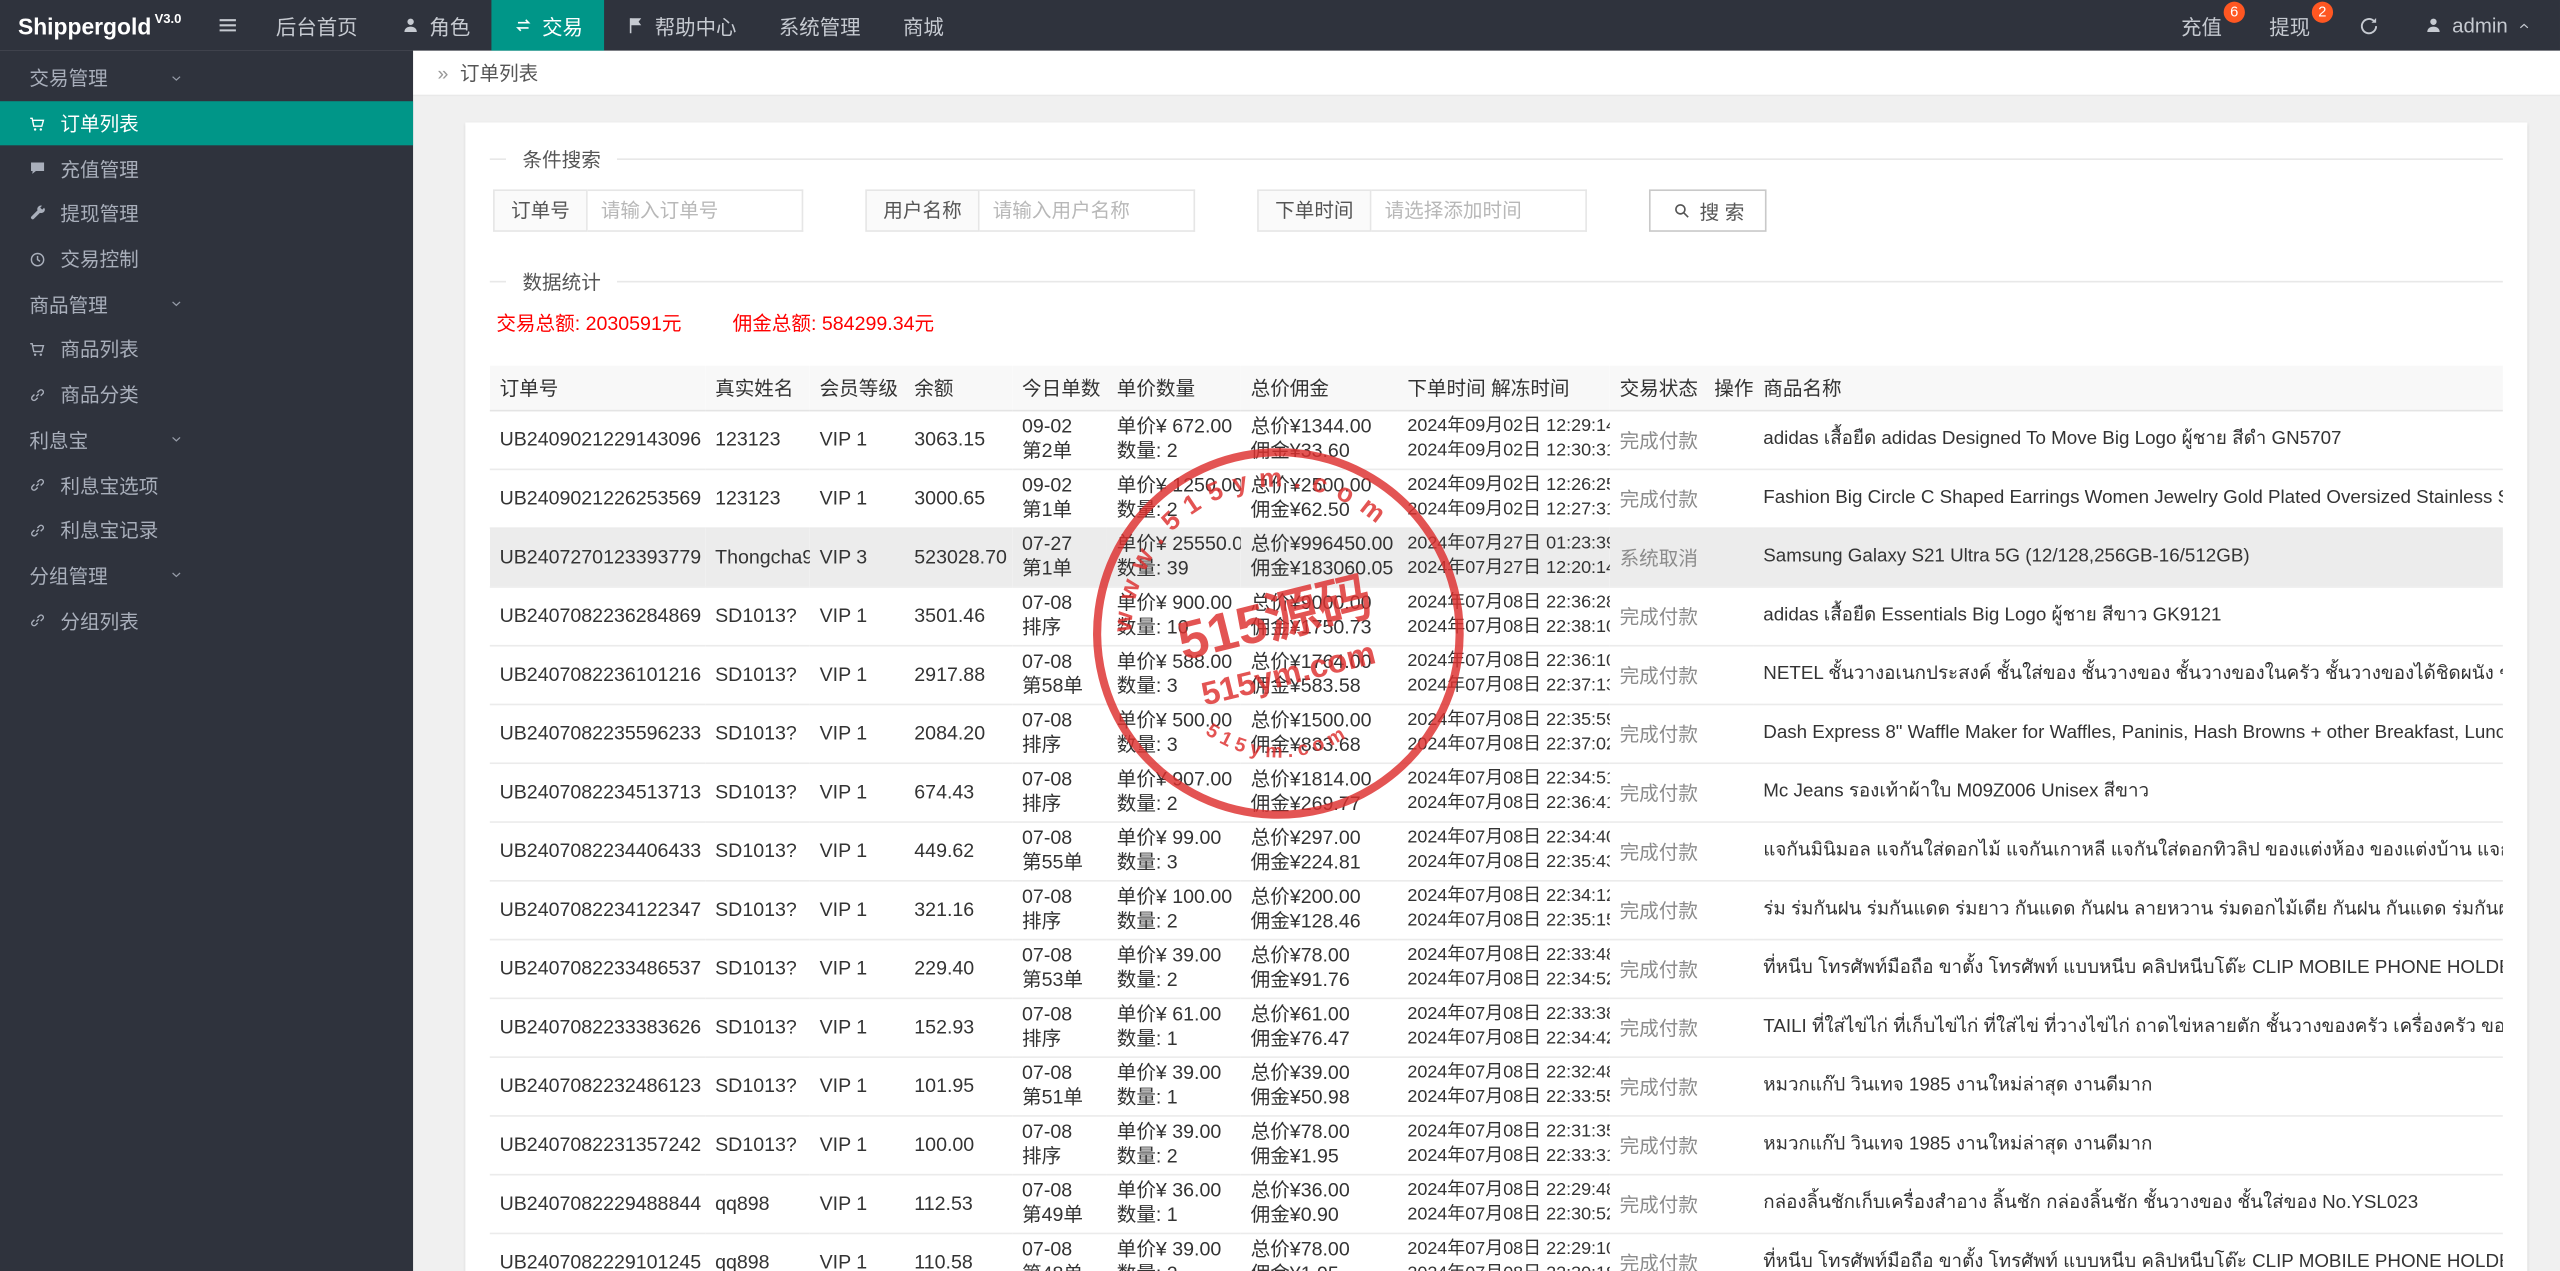 The width and height of the screenshot is (2560, 1271). Describe the element at coordinates (958, 1027) in the screenshot. I see `cell-balance: 152.93` at that location.